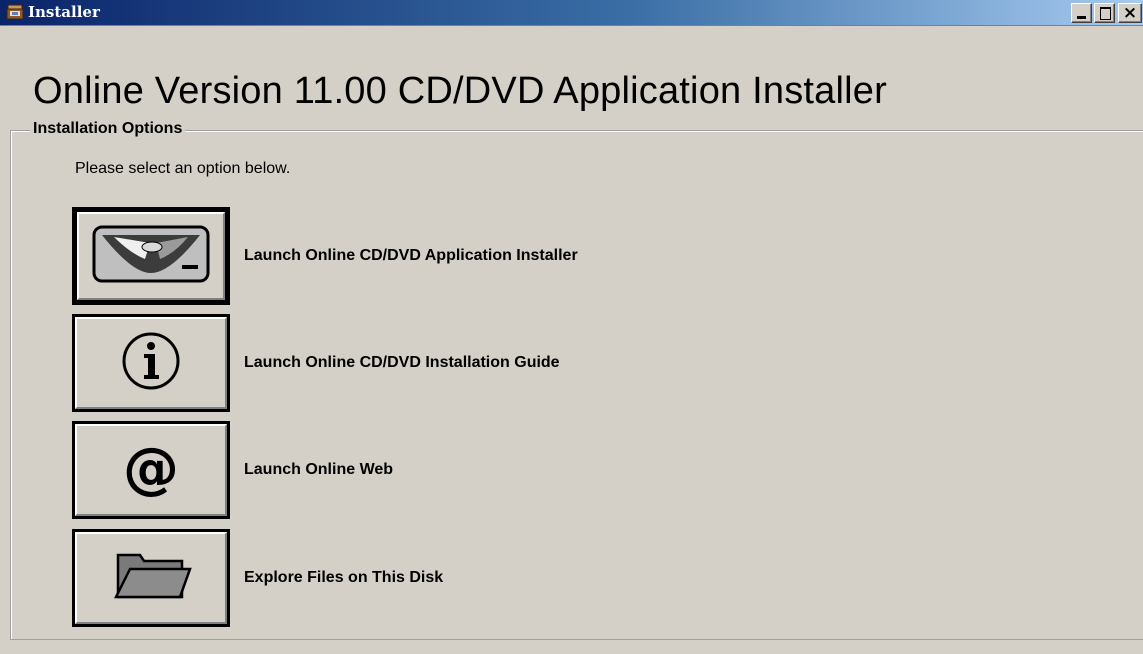 This screenshot has width=1143, height=654. I want to click on maximize-icon, so click(1105, 13).